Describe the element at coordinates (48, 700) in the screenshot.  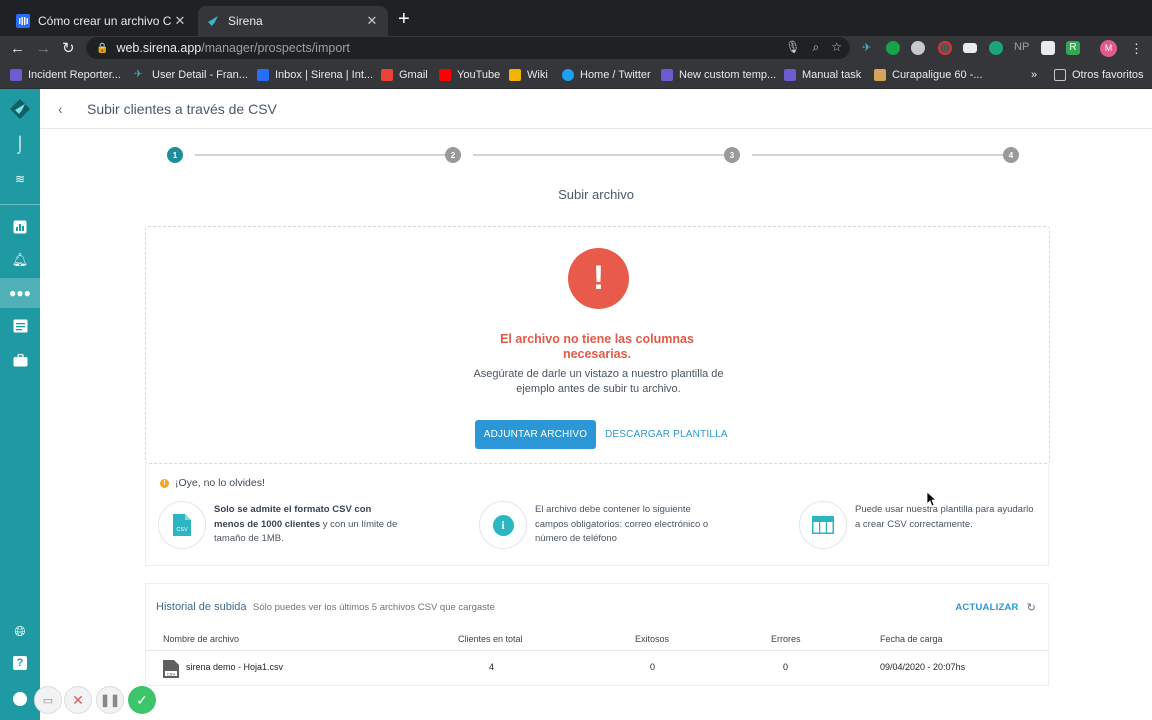
I see `camera-toggle-button: ▭` at that location.